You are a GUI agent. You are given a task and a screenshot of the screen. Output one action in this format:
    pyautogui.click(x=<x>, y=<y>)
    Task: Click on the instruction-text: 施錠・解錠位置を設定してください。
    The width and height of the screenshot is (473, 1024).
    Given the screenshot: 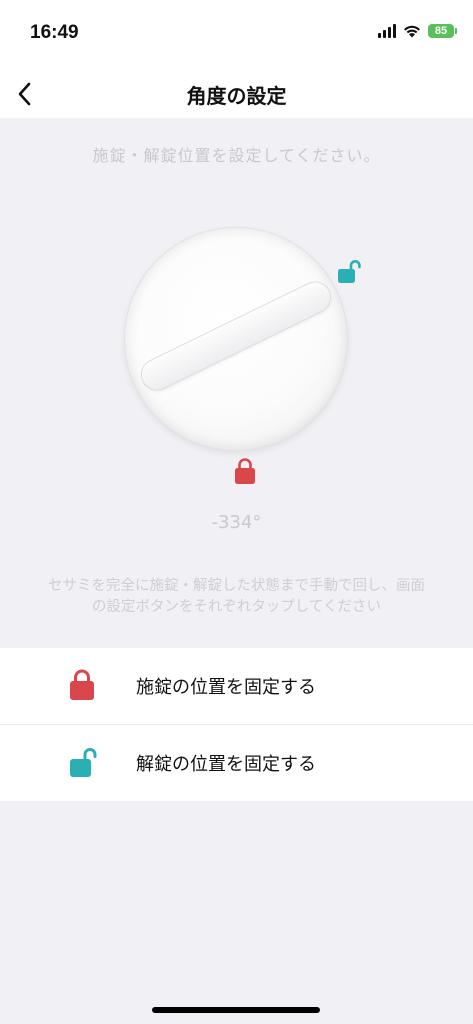 What is the action you would take?
    pyautogui.click(x=236, y=155)
    